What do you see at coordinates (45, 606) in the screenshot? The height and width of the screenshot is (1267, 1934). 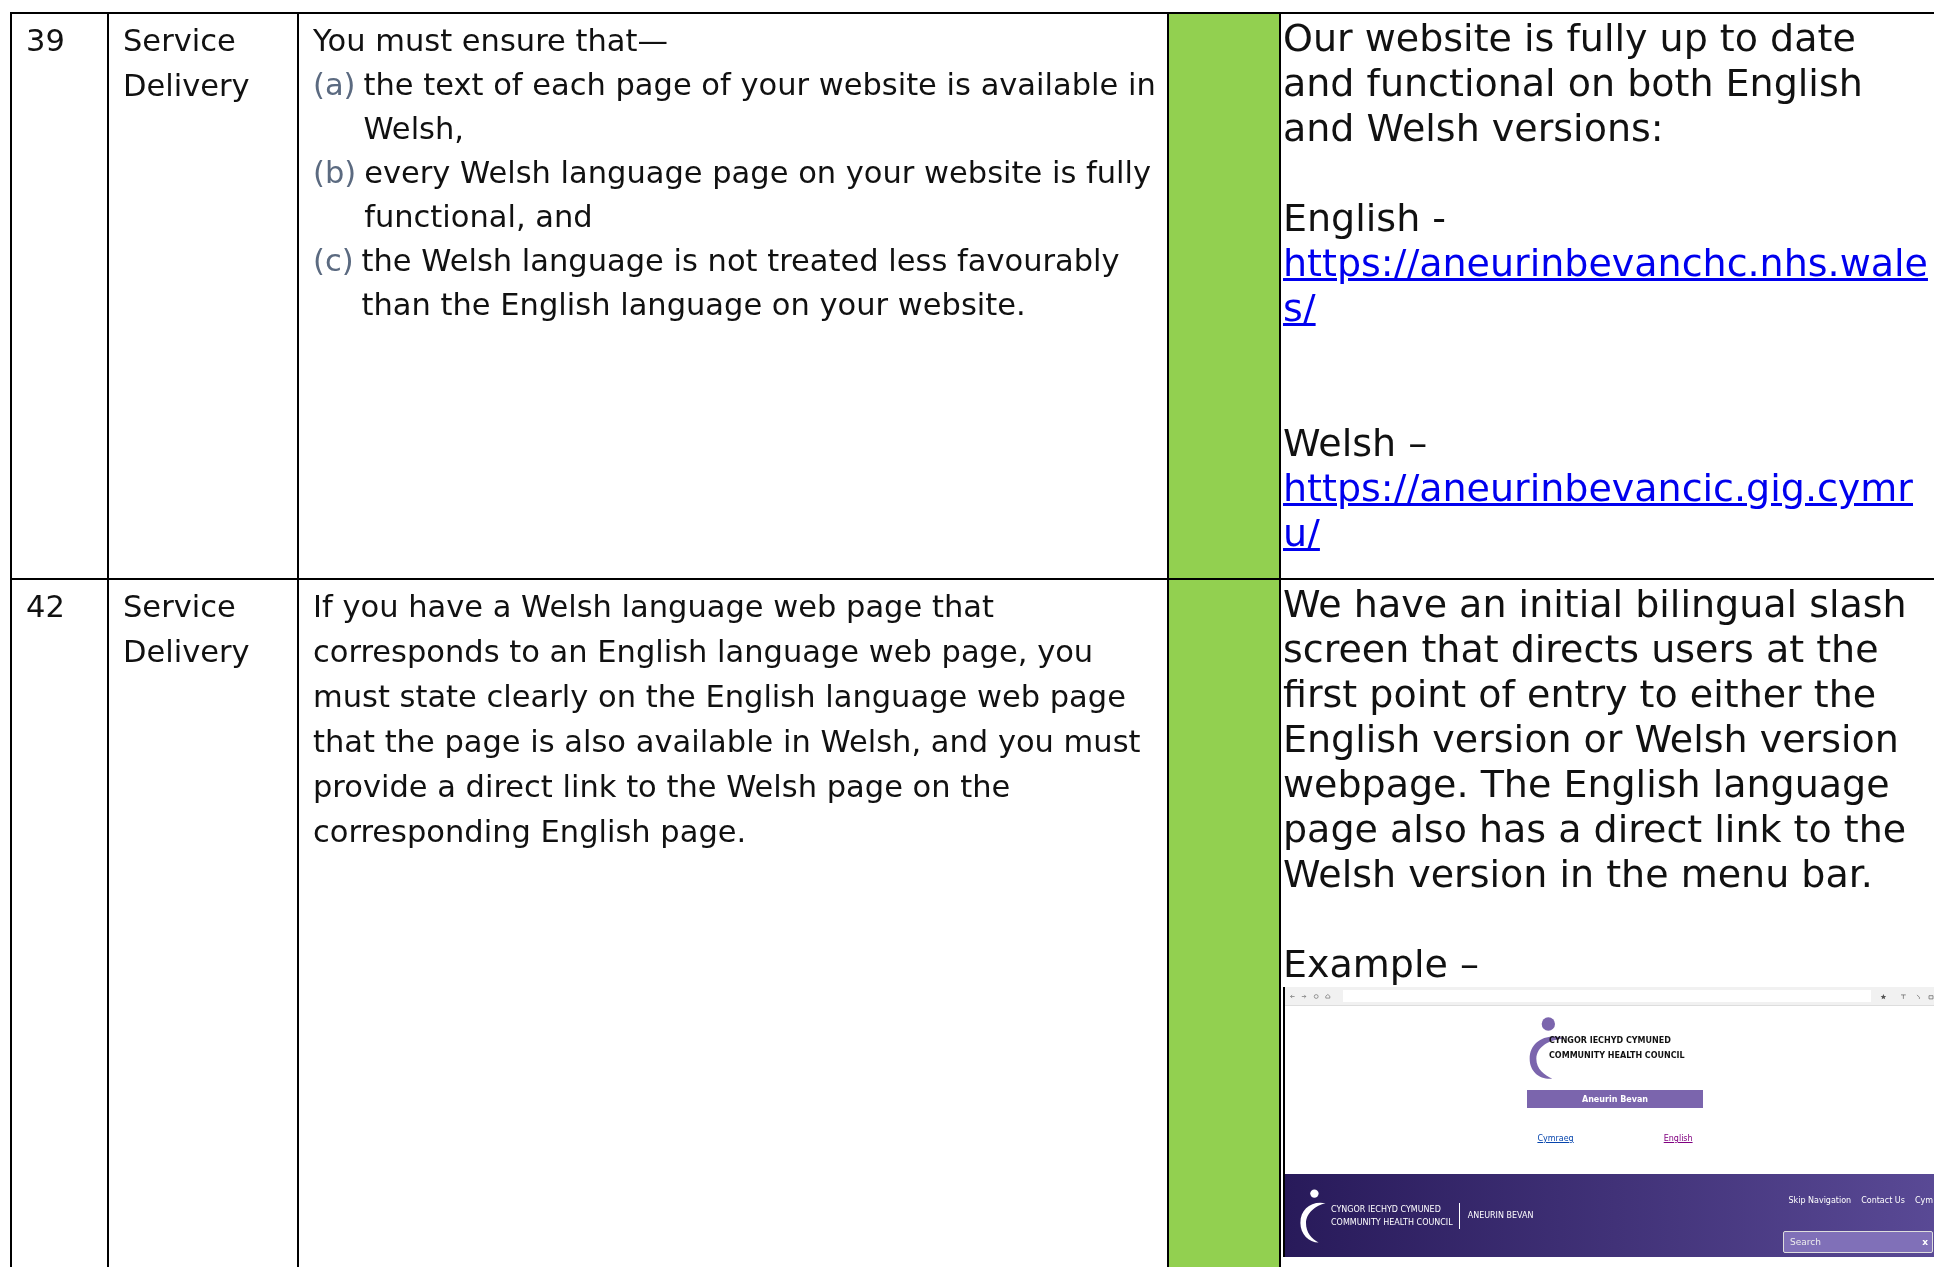 I see `row-number: 42` at bounding box center [45, 606].